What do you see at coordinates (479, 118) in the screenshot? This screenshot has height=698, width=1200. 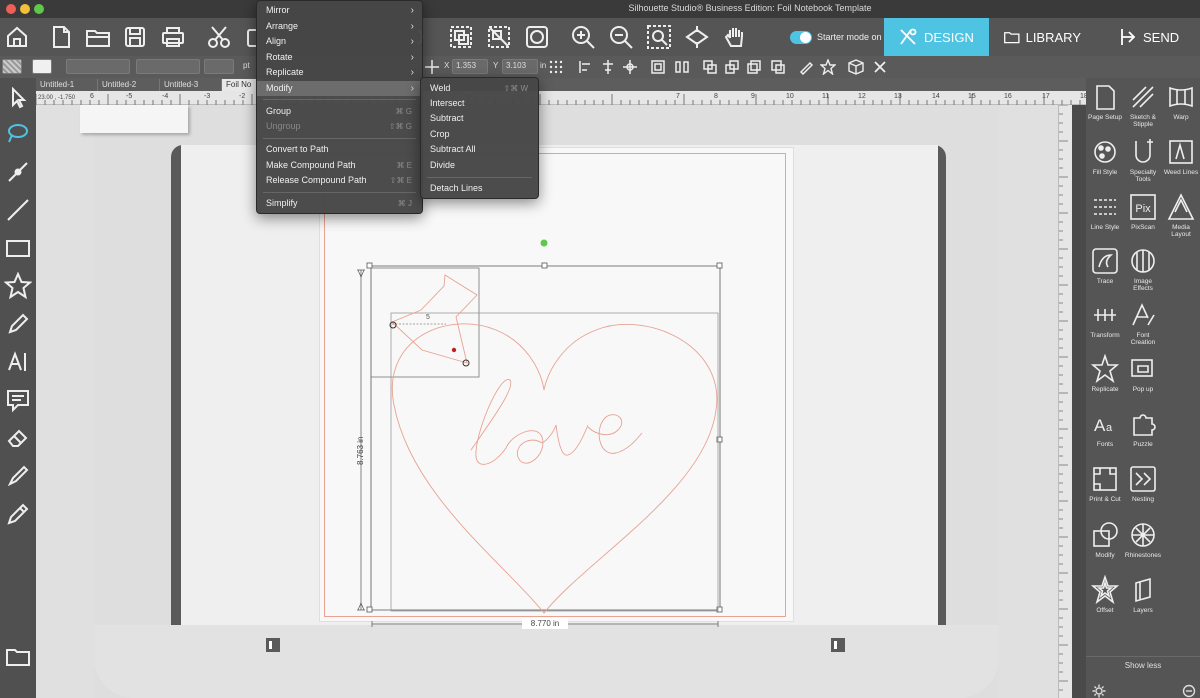 I see `menu-item-subtract: Subtract` at bounding box center [479, 118].